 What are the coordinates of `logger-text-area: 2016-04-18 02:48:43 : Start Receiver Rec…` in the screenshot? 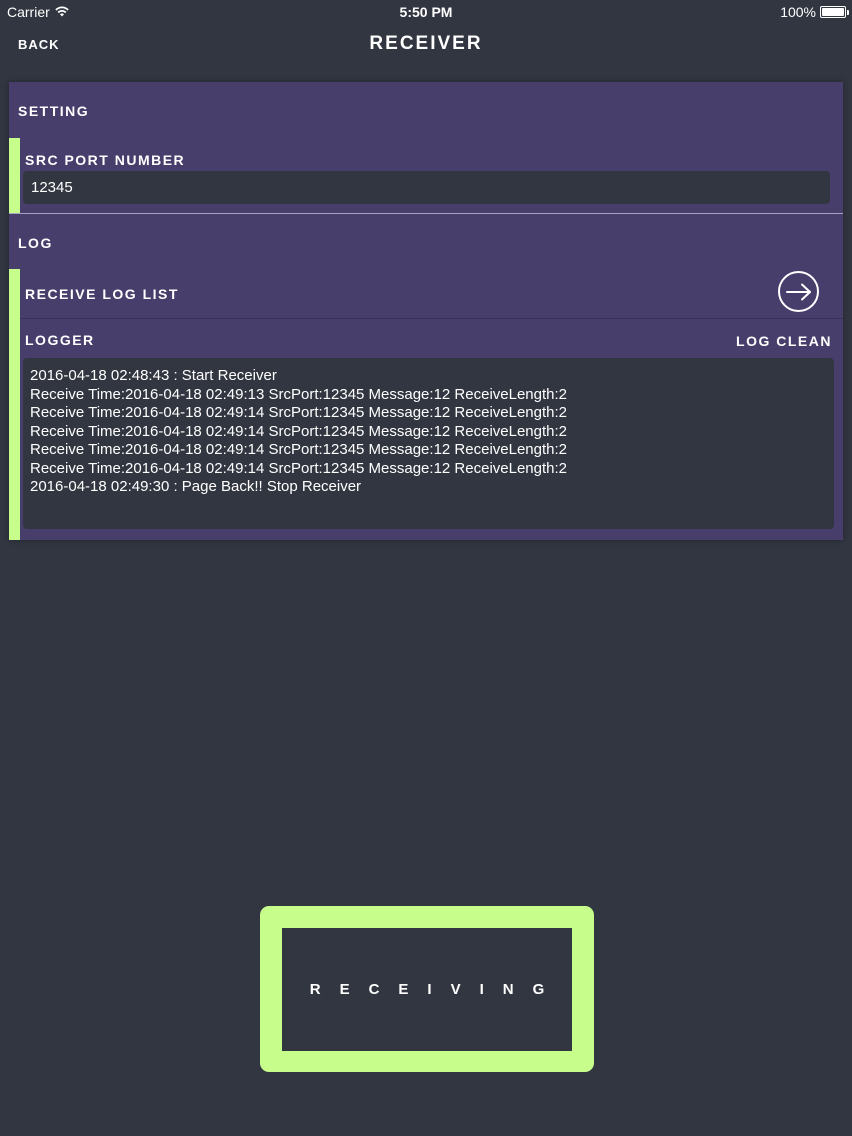 It's located at (428, 443).